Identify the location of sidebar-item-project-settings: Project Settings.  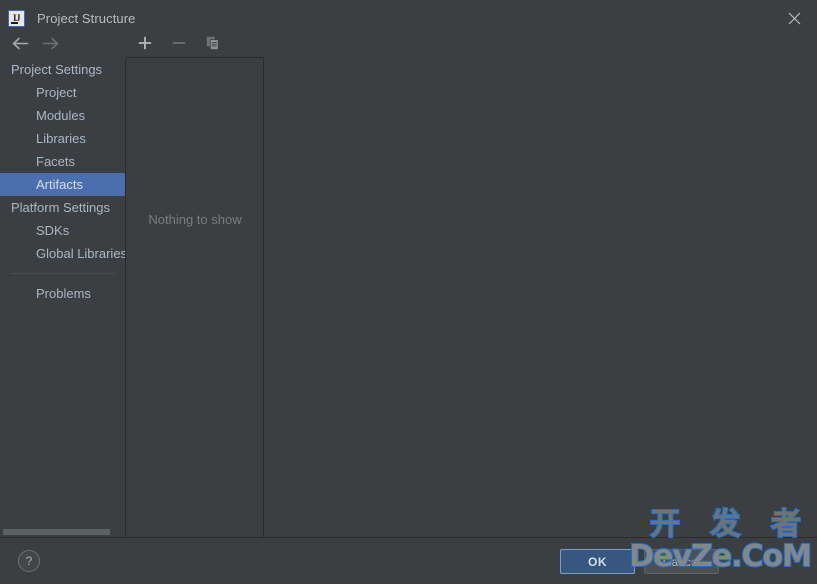
(62, 69).